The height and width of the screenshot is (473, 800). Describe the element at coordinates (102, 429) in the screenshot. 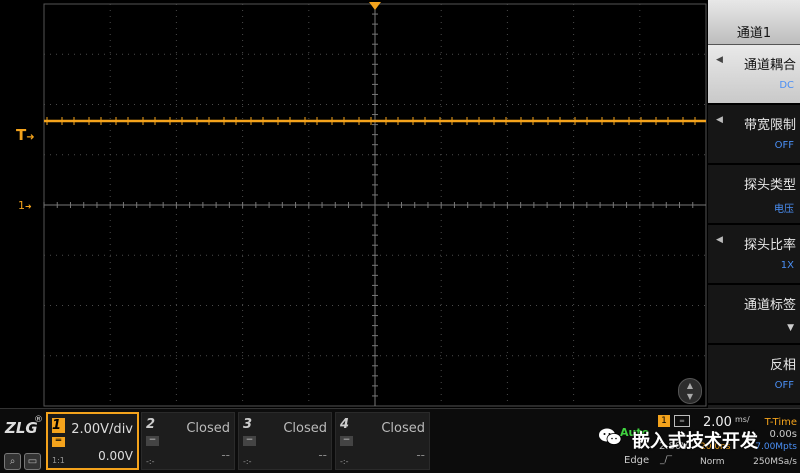

I see `channel1-scale: 2.00V/div` at that location.